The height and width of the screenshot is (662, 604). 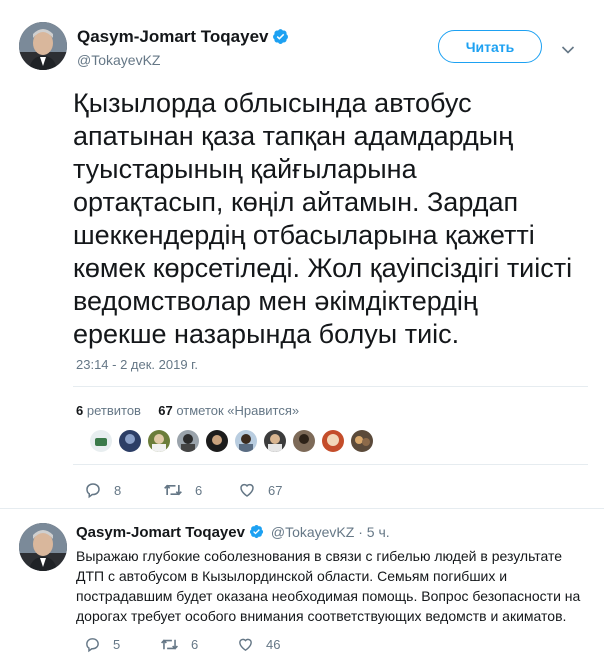 I want to click on reply-button: 8, so click(x=102, y=490).